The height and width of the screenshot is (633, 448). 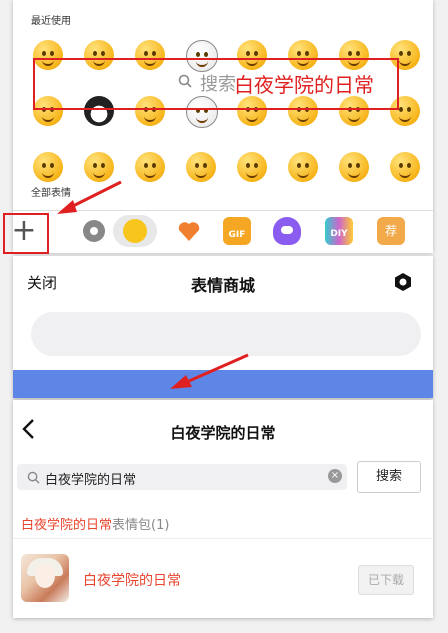 I want to click on diy-label: DIY, so click(x=339, y=234).